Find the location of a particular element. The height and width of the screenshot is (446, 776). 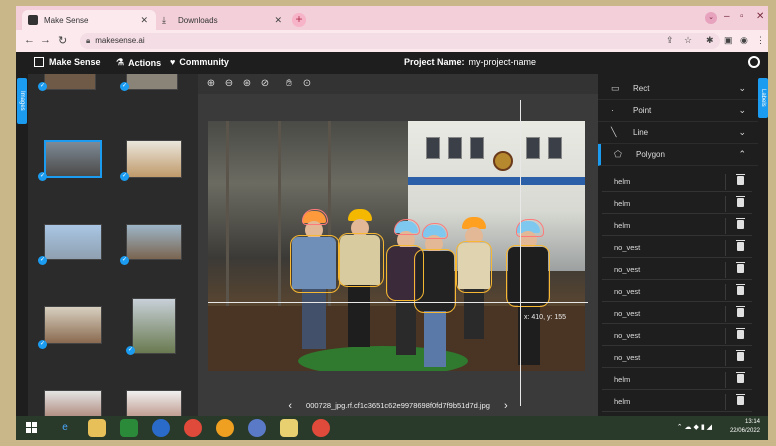

back-arrow-icon: ← is located at coordinates (29, 40).